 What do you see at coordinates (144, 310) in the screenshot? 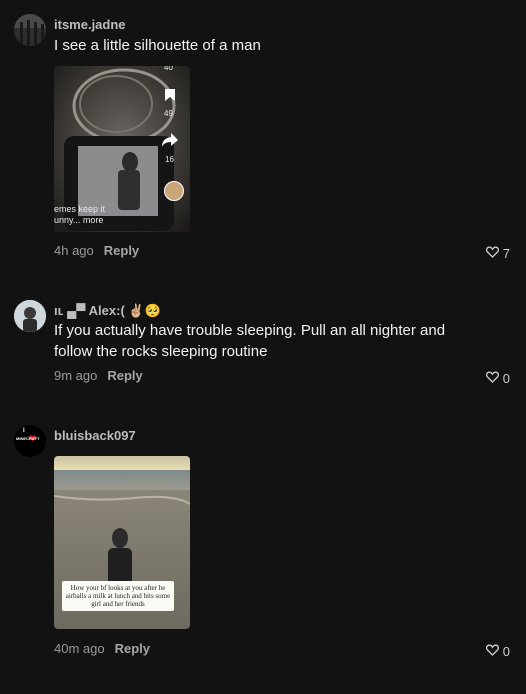
I see `username-emojis: ✌🏼🥺` at bounding box center [144, 310].